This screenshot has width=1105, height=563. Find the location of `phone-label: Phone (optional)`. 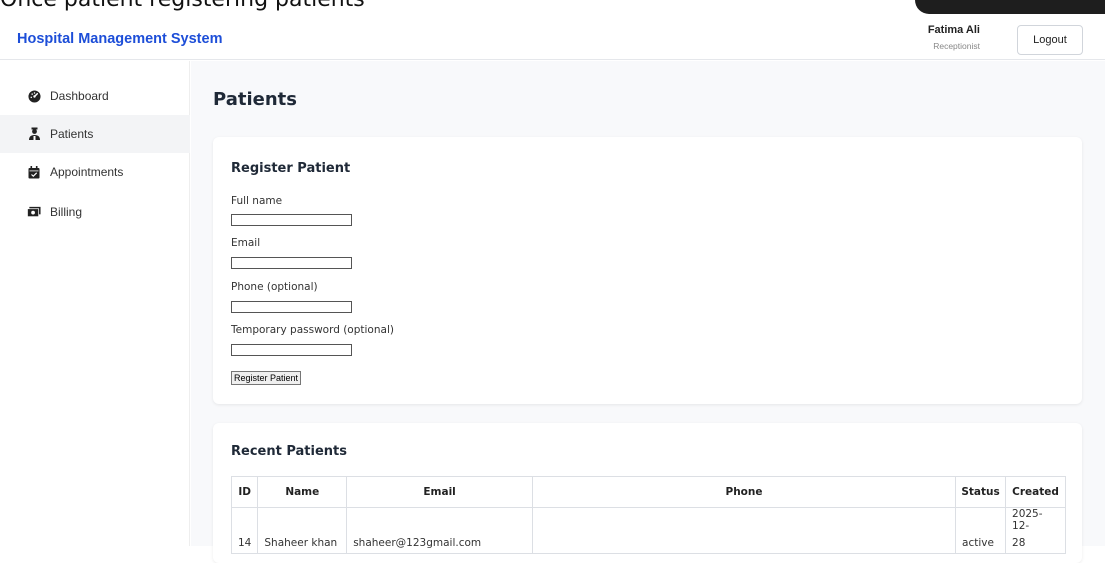

phone-label: Phone (optional) is located at coordinates (274, 287).